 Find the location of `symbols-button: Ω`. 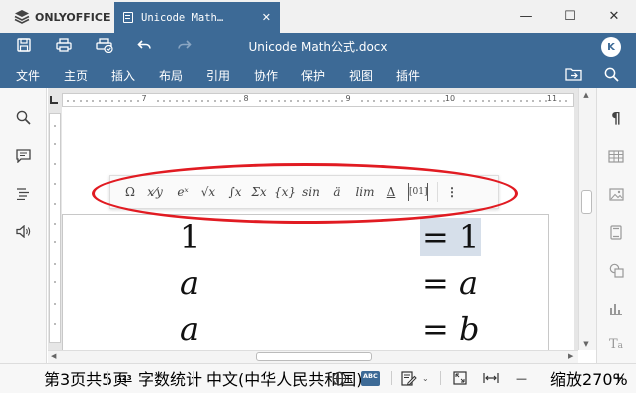

symbols-button: Ω is located at coordinates (130, 192).